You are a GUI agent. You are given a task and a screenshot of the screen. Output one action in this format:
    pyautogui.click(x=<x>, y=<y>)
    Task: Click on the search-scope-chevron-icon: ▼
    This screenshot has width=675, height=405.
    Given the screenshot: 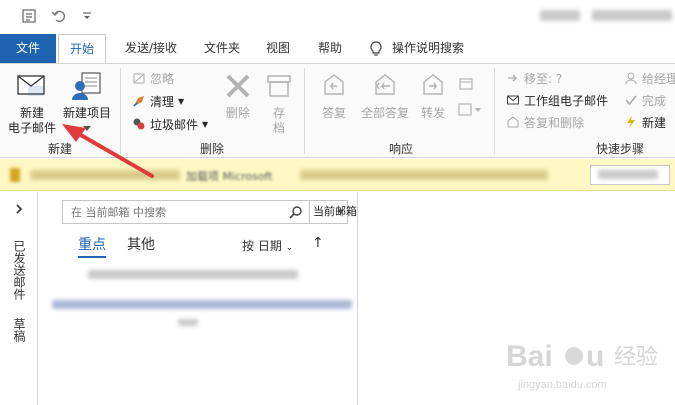 What is the action you would take?
    pyautogui.click(x=340, y=212)
    